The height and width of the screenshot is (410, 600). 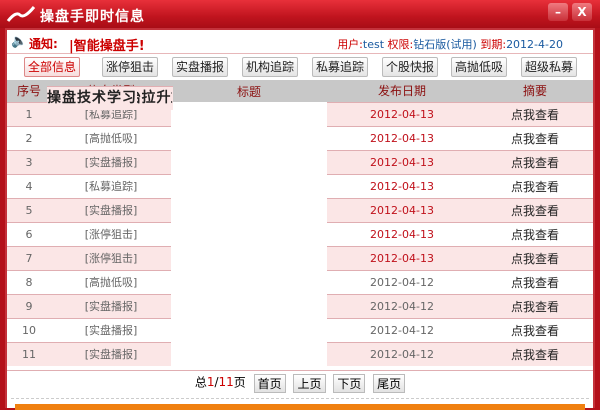 What do you see at coordinates (107, 46) in the screenshot?
I see `notice-text: |智能操盘手!` at bounding box center [107, 46].